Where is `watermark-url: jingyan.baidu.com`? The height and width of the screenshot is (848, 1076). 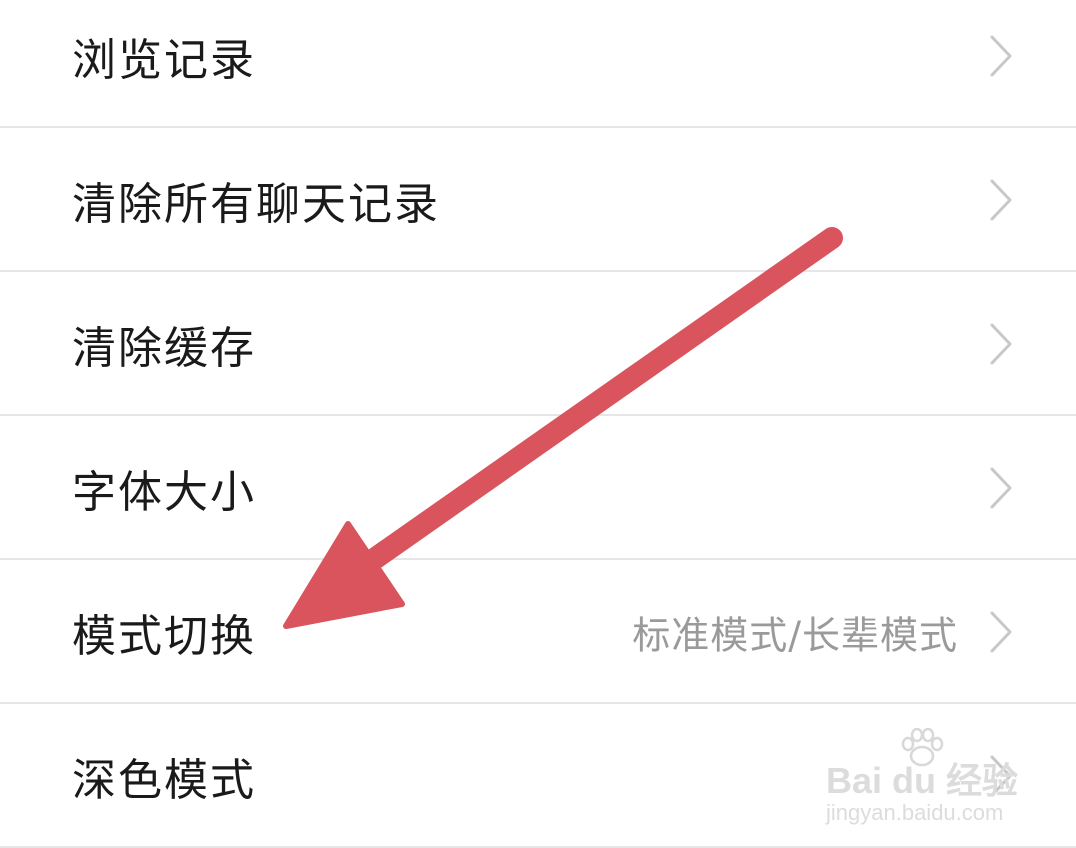 watermark-url: jingyan.baidu.com is located at coordinates (915, 812).